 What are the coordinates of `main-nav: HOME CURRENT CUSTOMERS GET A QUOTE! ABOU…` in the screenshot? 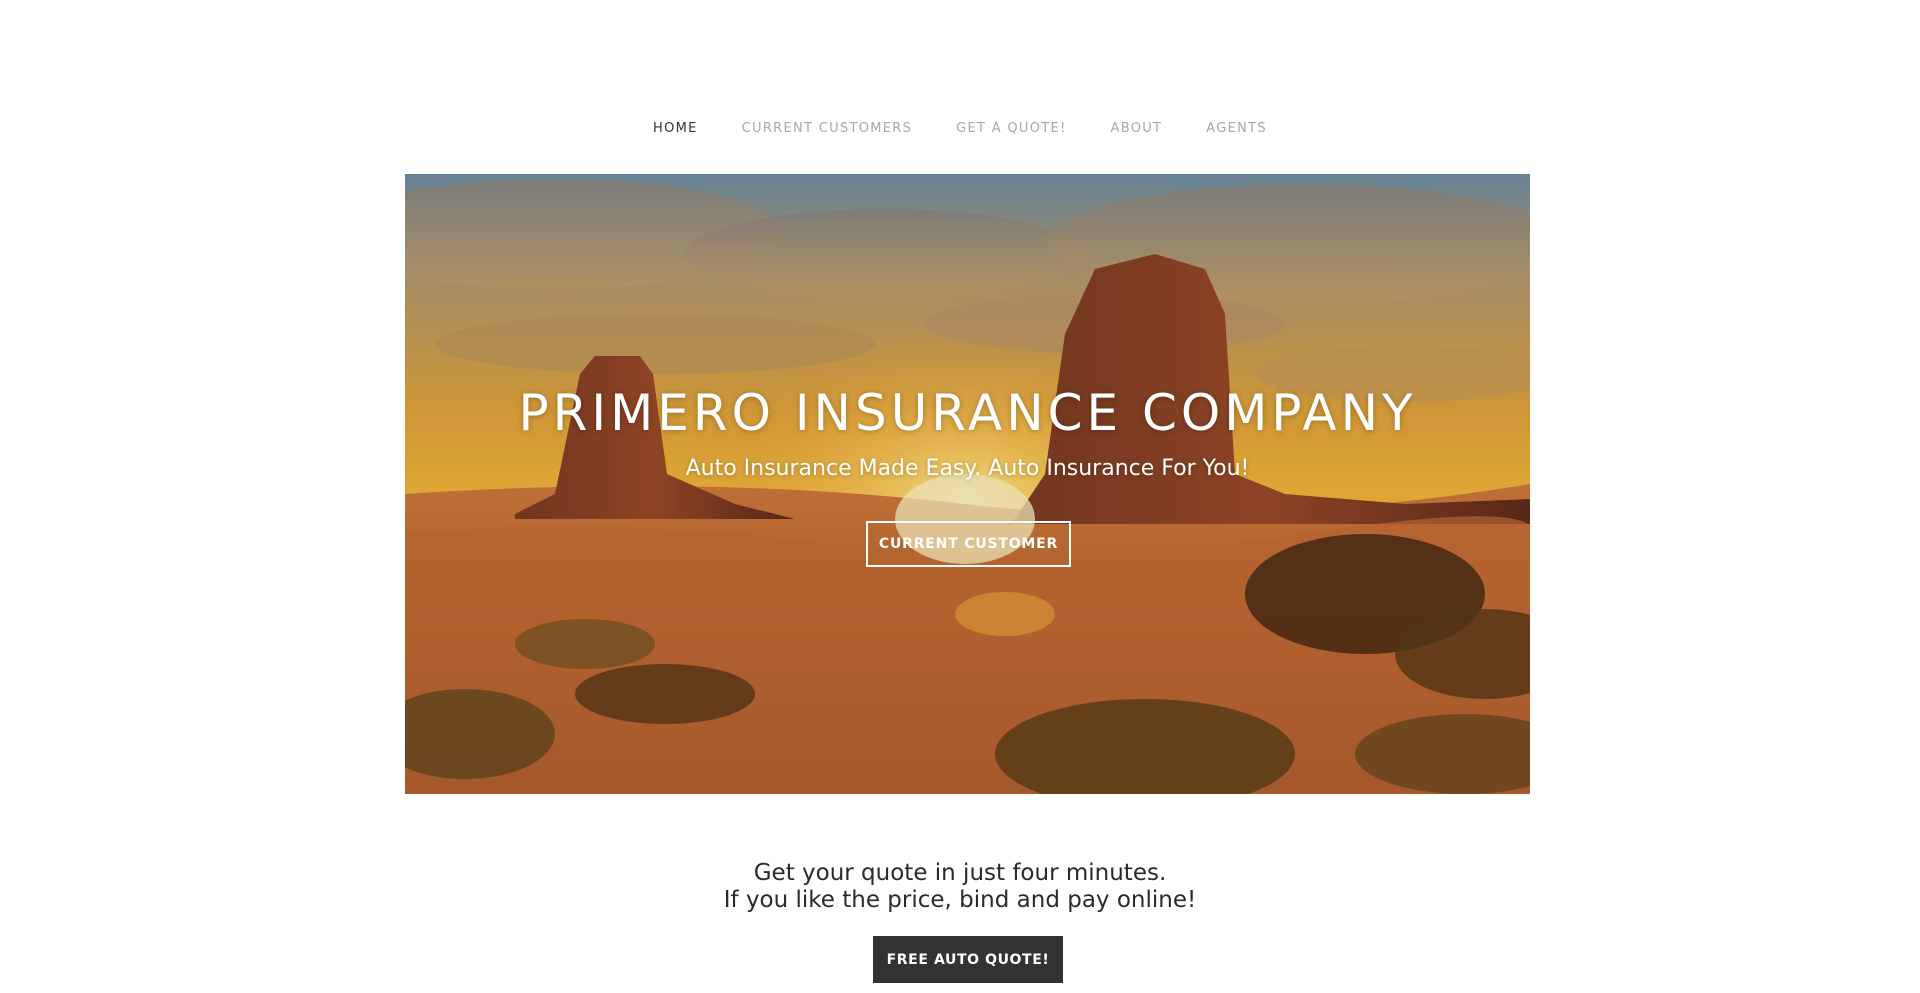 It's located at (960, 129).